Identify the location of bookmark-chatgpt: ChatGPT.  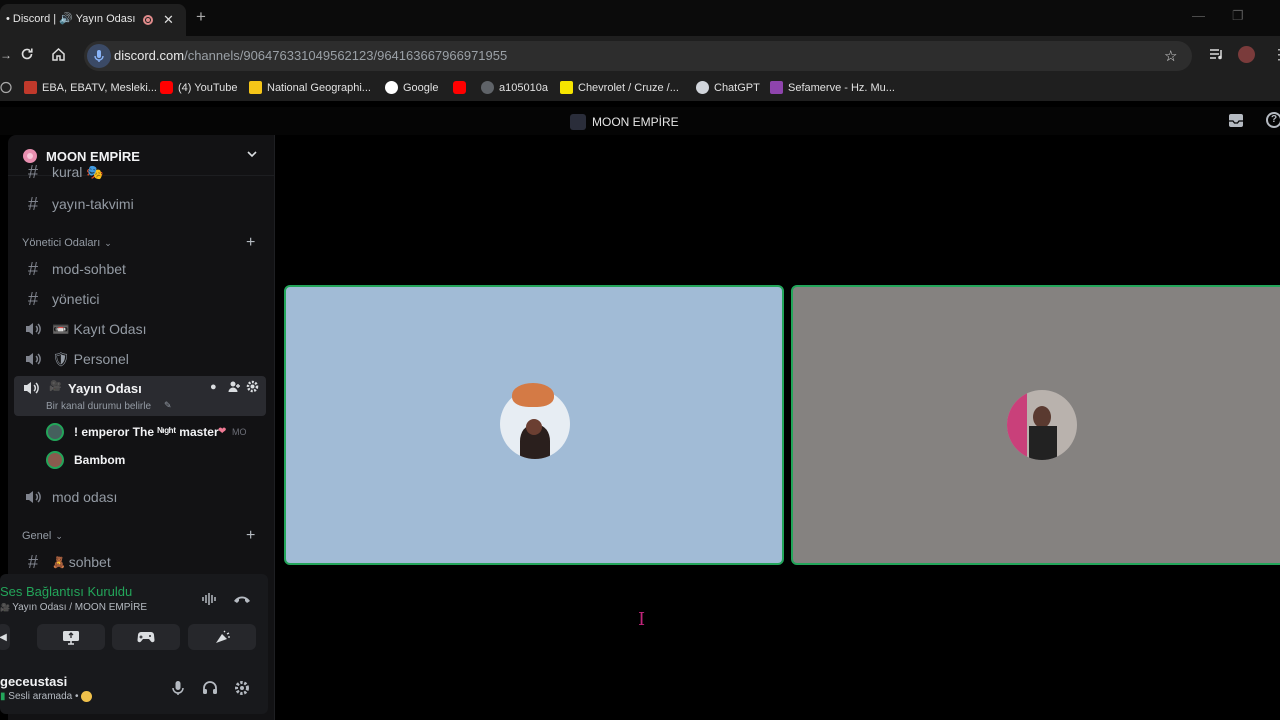
(728, 87).